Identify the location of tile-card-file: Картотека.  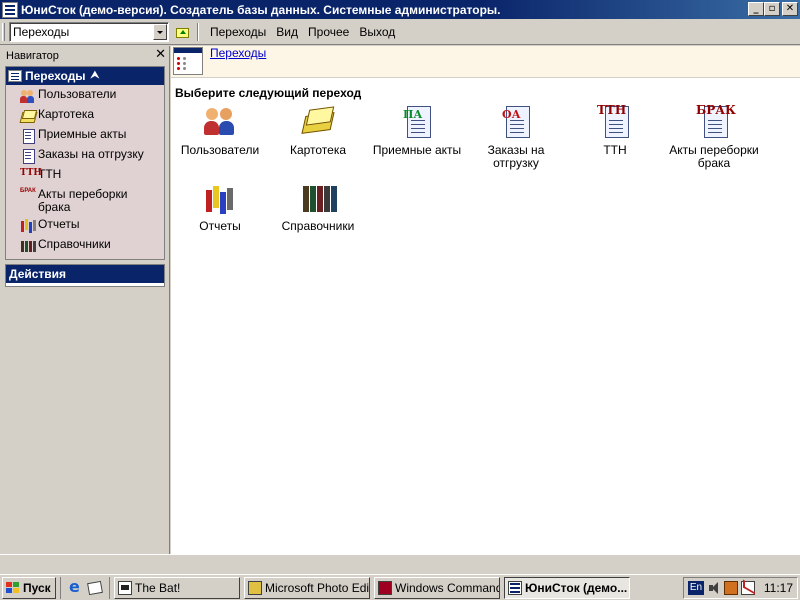
(318, 130).